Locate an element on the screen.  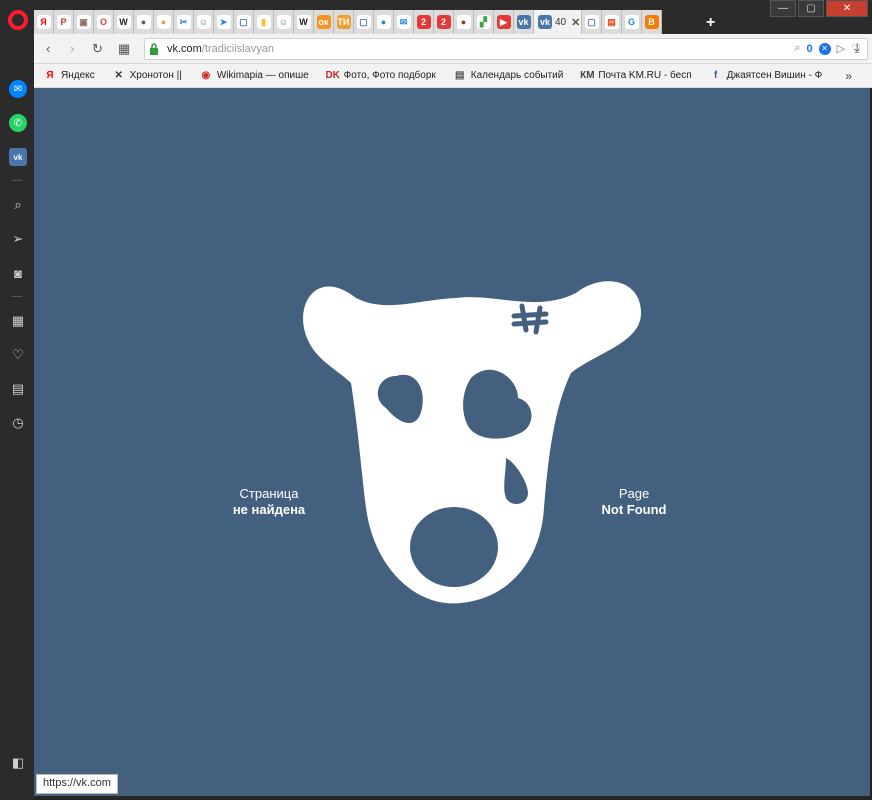
bookmark-item: КМ Почта KM.RU - бесп is located at coordinates (636, 76).